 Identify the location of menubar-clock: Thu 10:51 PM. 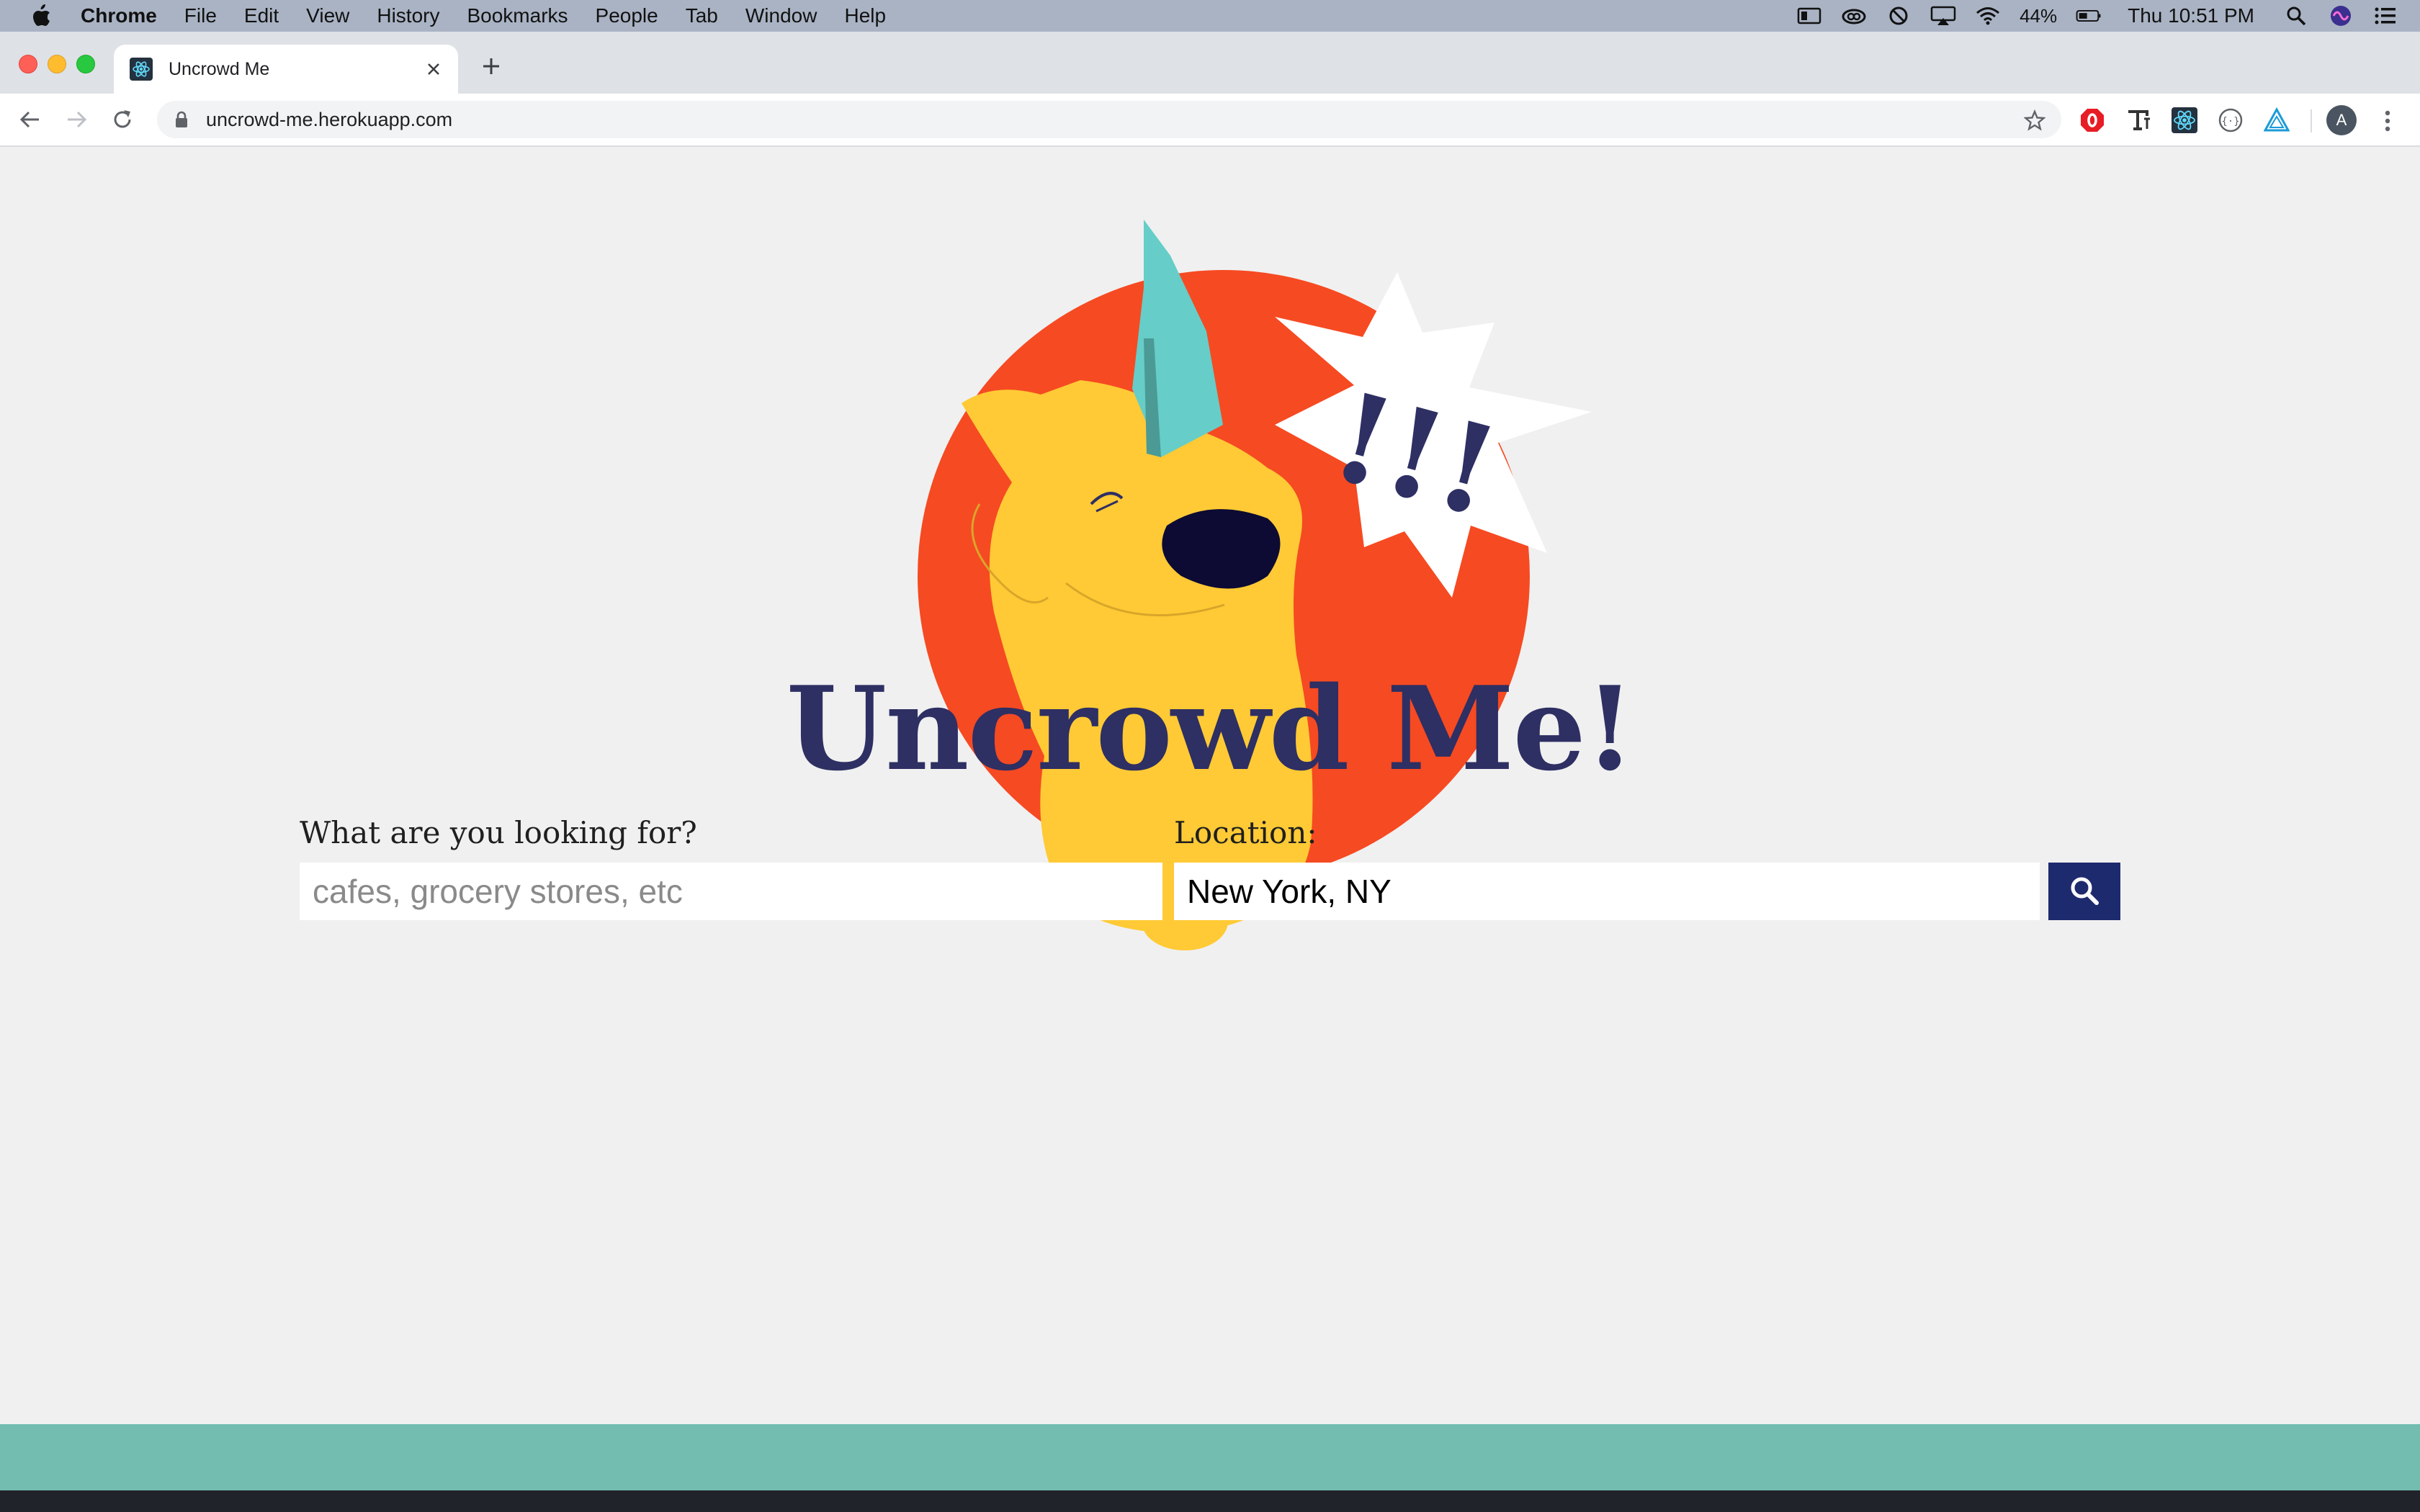
(2191, 15).